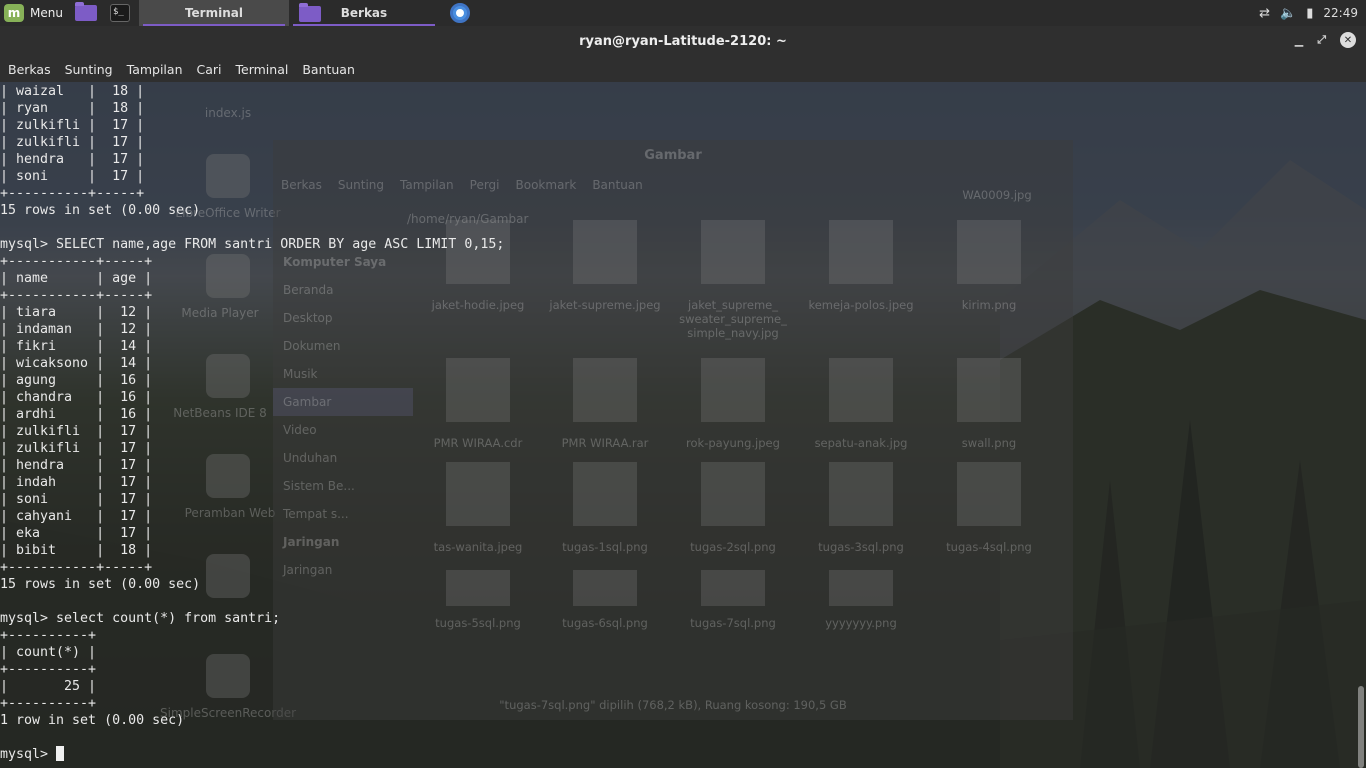  What do you see at coordinates (76, 533) in the screenshot?
I see `terminal-line: | eka | 17 |` at bounding box center [76, 533].